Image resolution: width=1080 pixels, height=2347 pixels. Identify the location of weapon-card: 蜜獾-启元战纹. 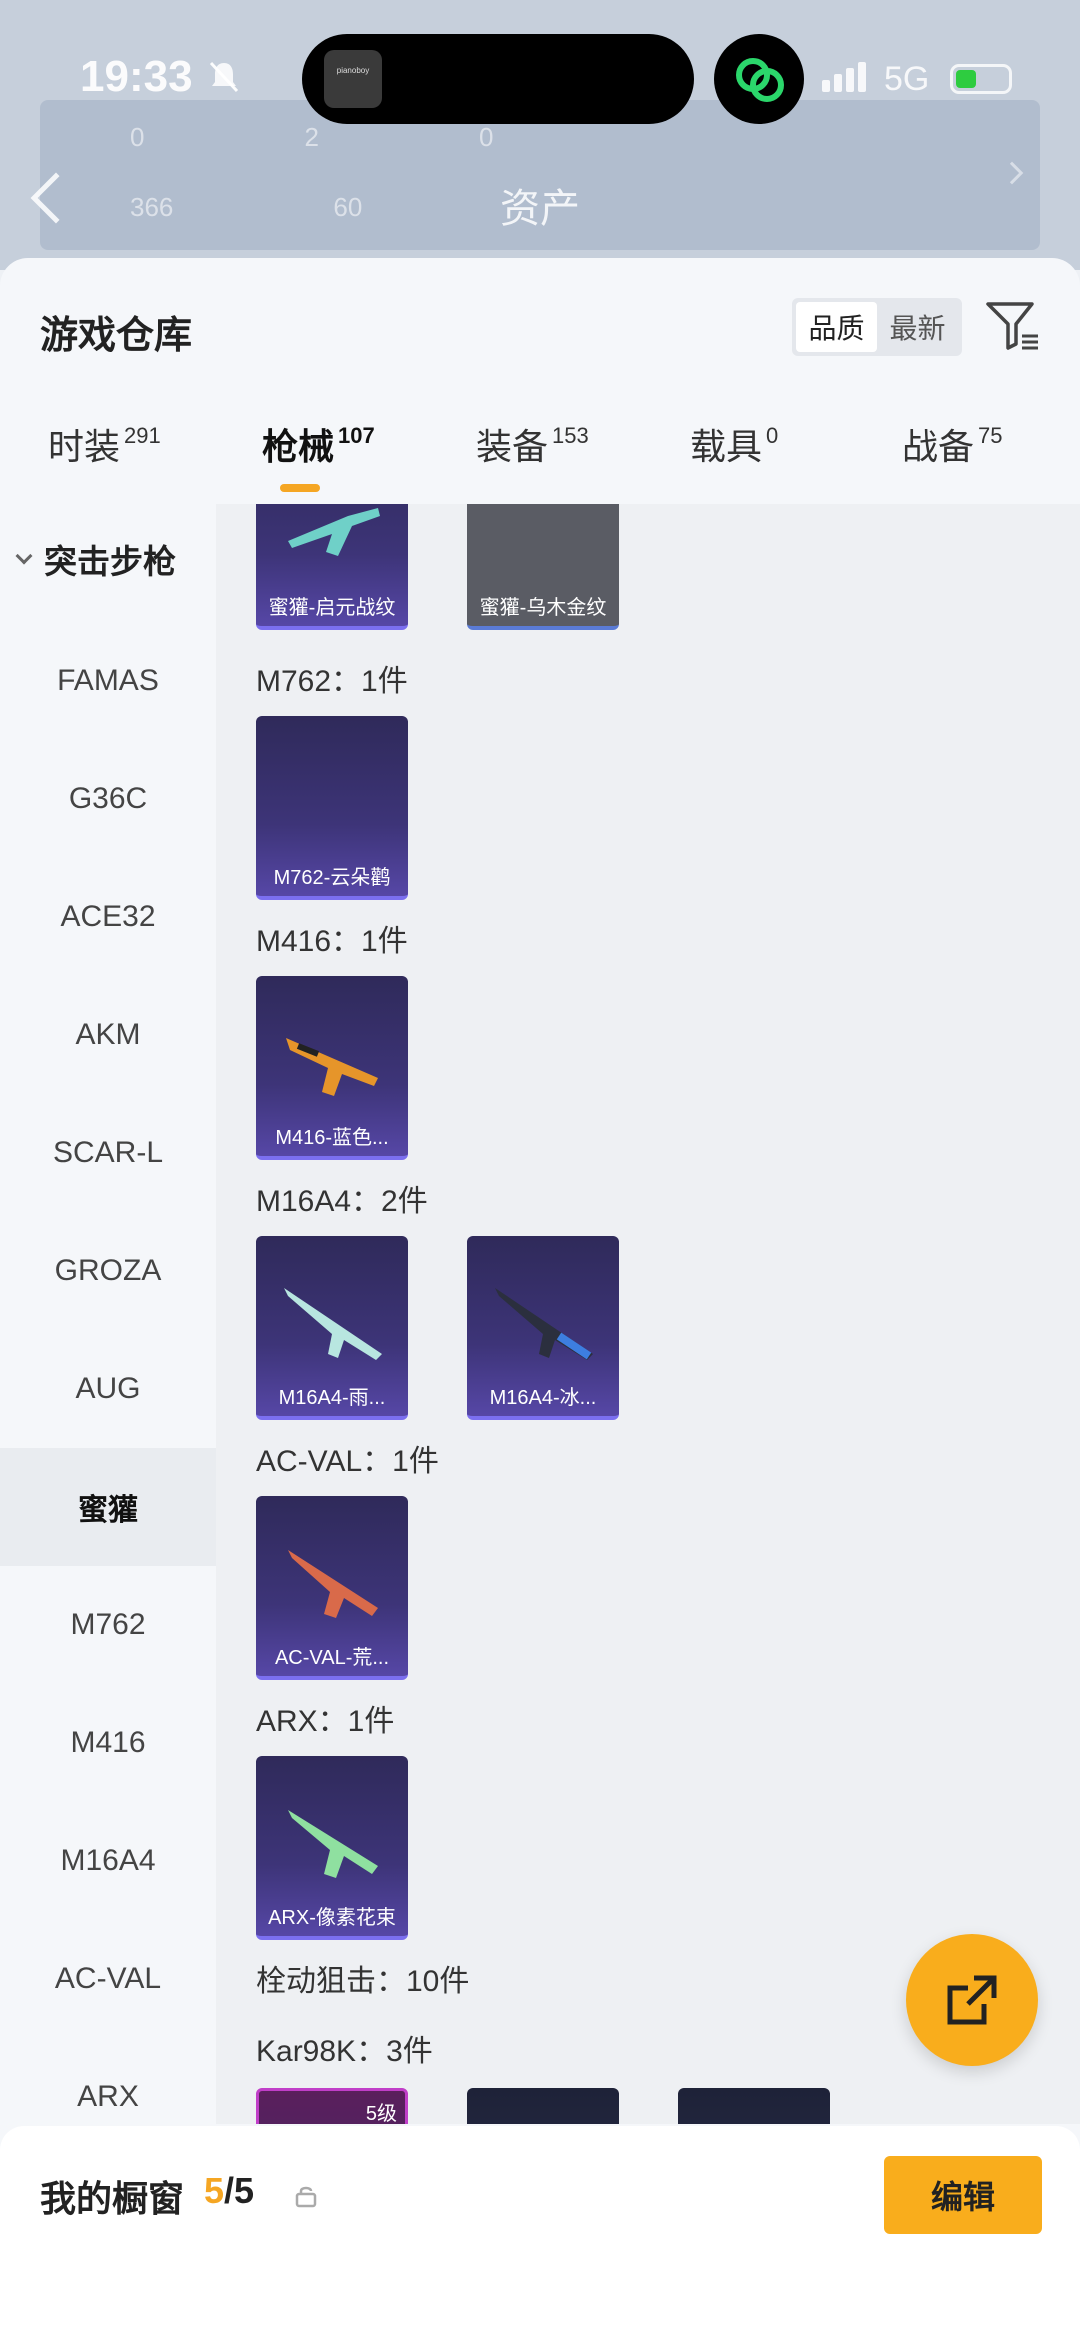
(332, 567).